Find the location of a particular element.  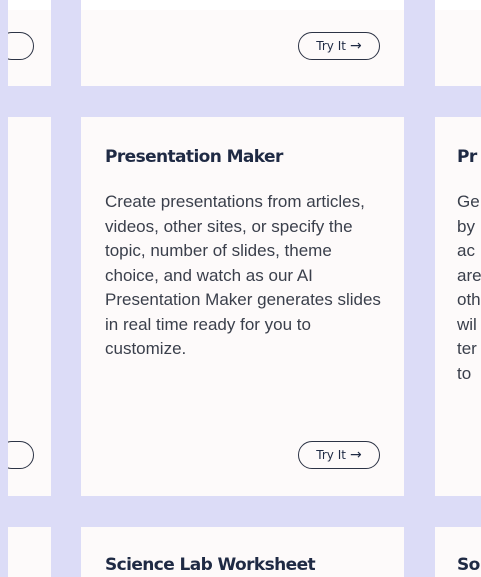

text-line: Ge is located at coordinates (468, 201).